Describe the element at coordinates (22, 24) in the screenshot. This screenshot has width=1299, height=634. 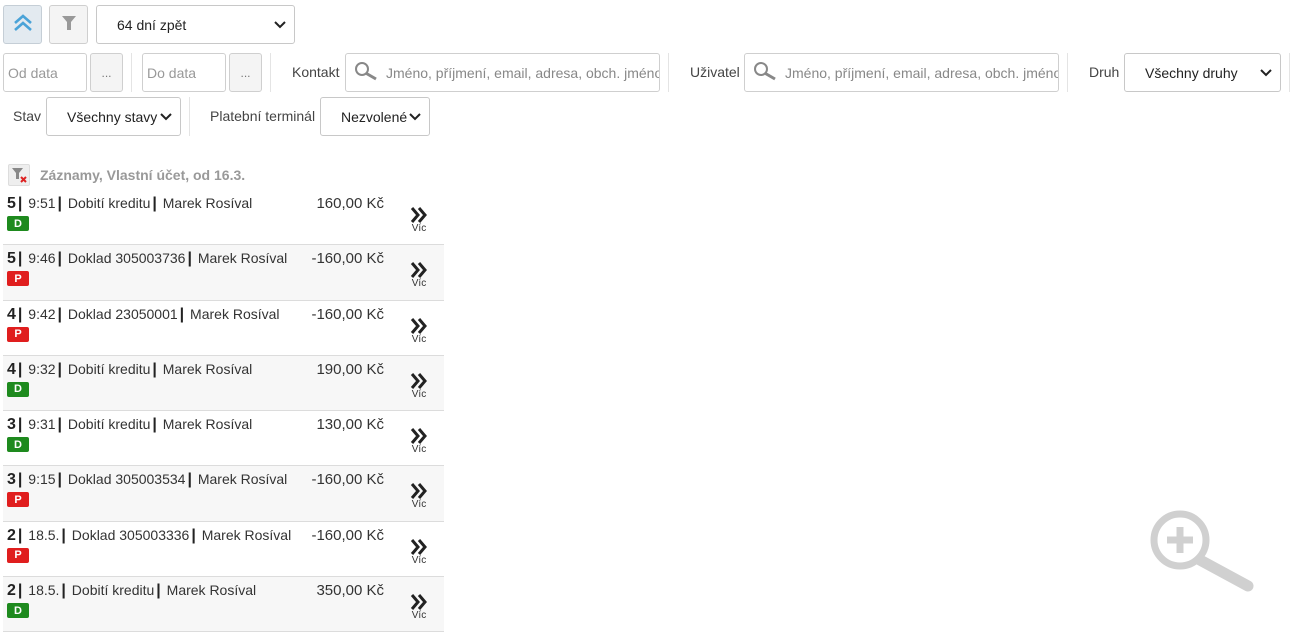
I see `collapse-button` at that location.